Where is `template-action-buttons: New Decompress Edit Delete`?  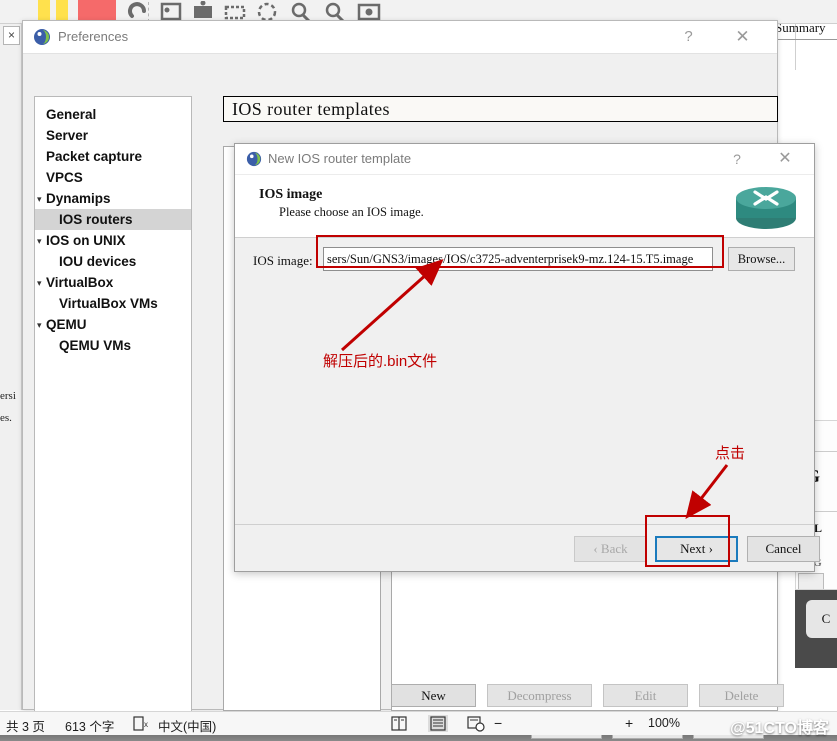
template-action-buttons: New Decompress Edit Delete is located at coordinates (587, 696).